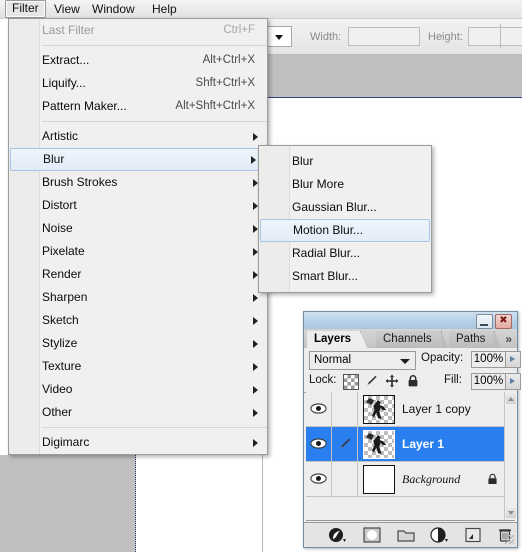 The width and height of the screenshot is (522, 552). Describe the element at coordinates (138, 60) in the screenshot. I see `menu-item-extract: Extract... Alt+Ctrl+X` at that location.